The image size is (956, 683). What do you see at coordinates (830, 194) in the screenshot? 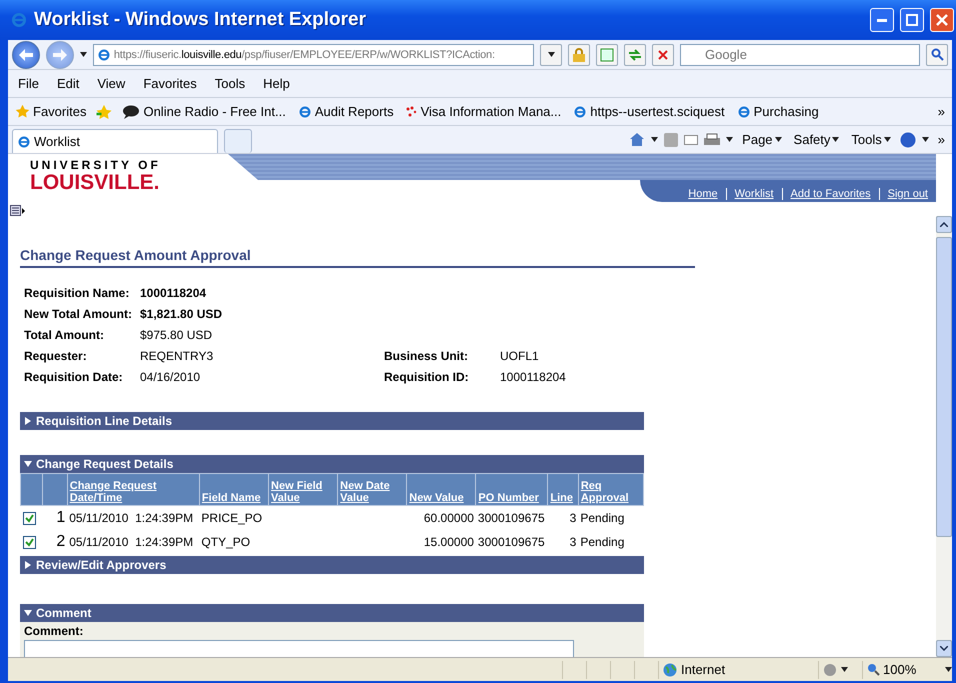
I see `nav-link: Add to Favorites` at bounding box center [830, 194].